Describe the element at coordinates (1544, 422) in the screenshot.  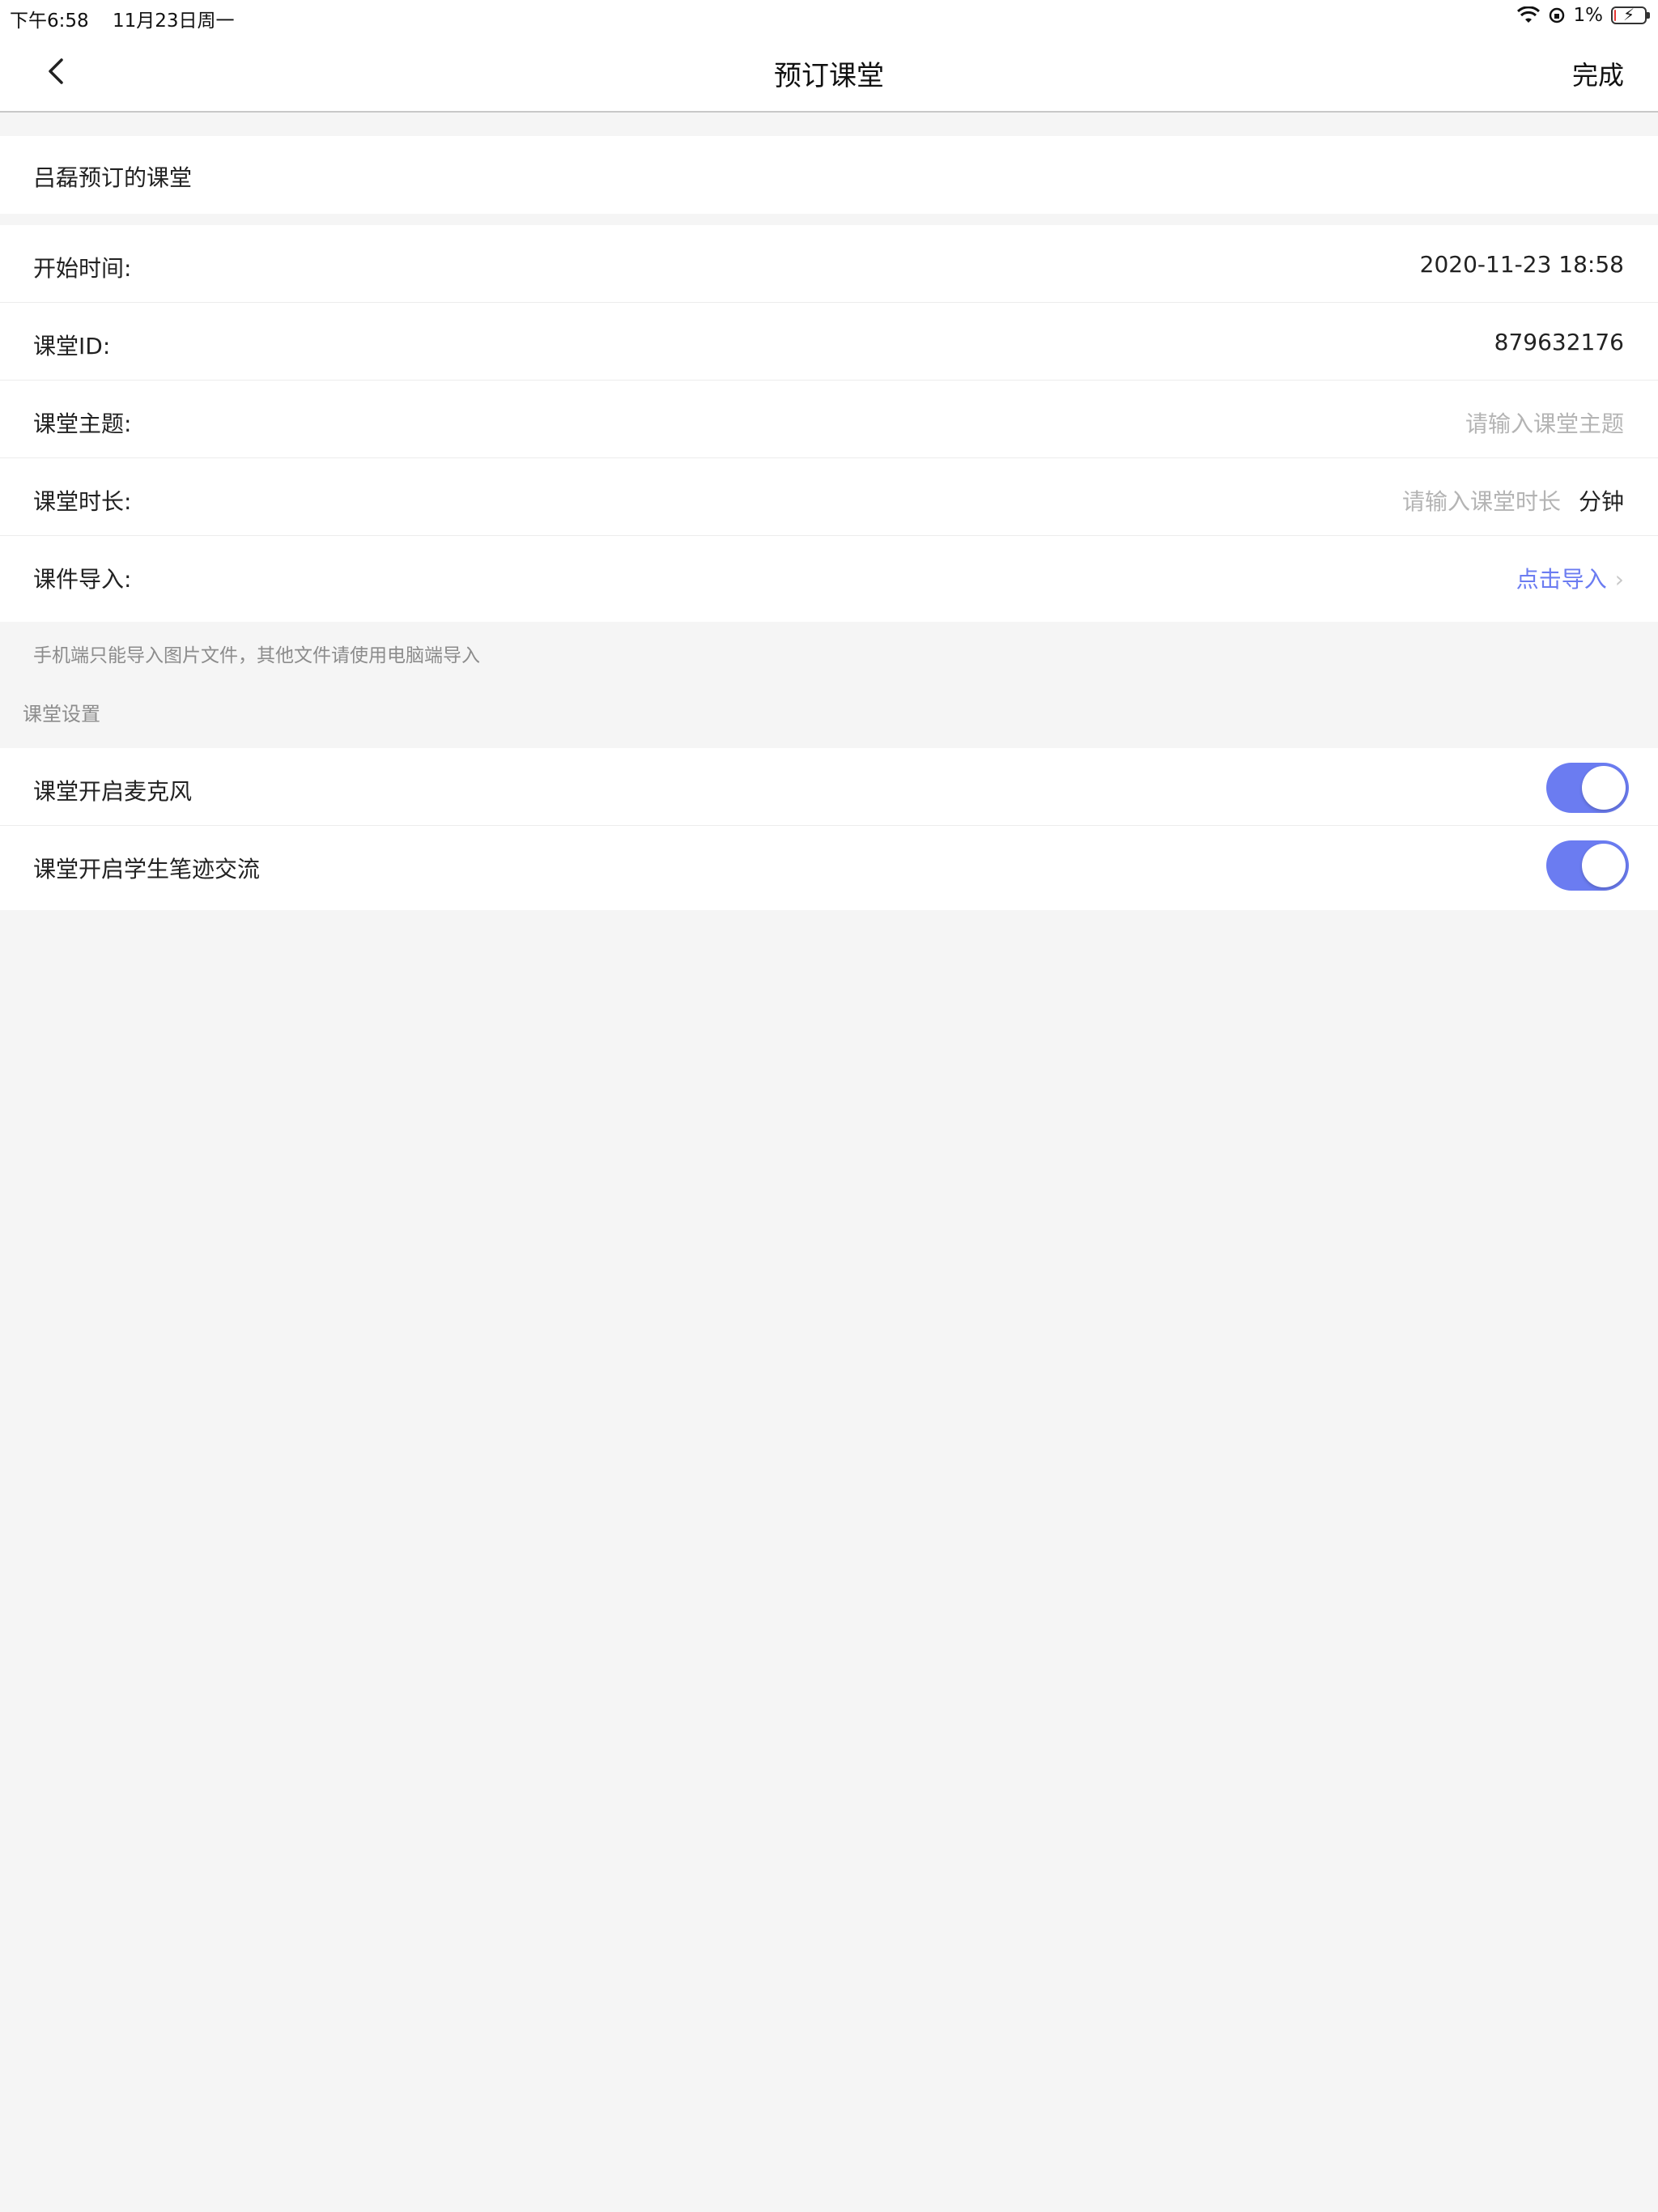
I see `topic-input: 请输入课堂主题` at that location.